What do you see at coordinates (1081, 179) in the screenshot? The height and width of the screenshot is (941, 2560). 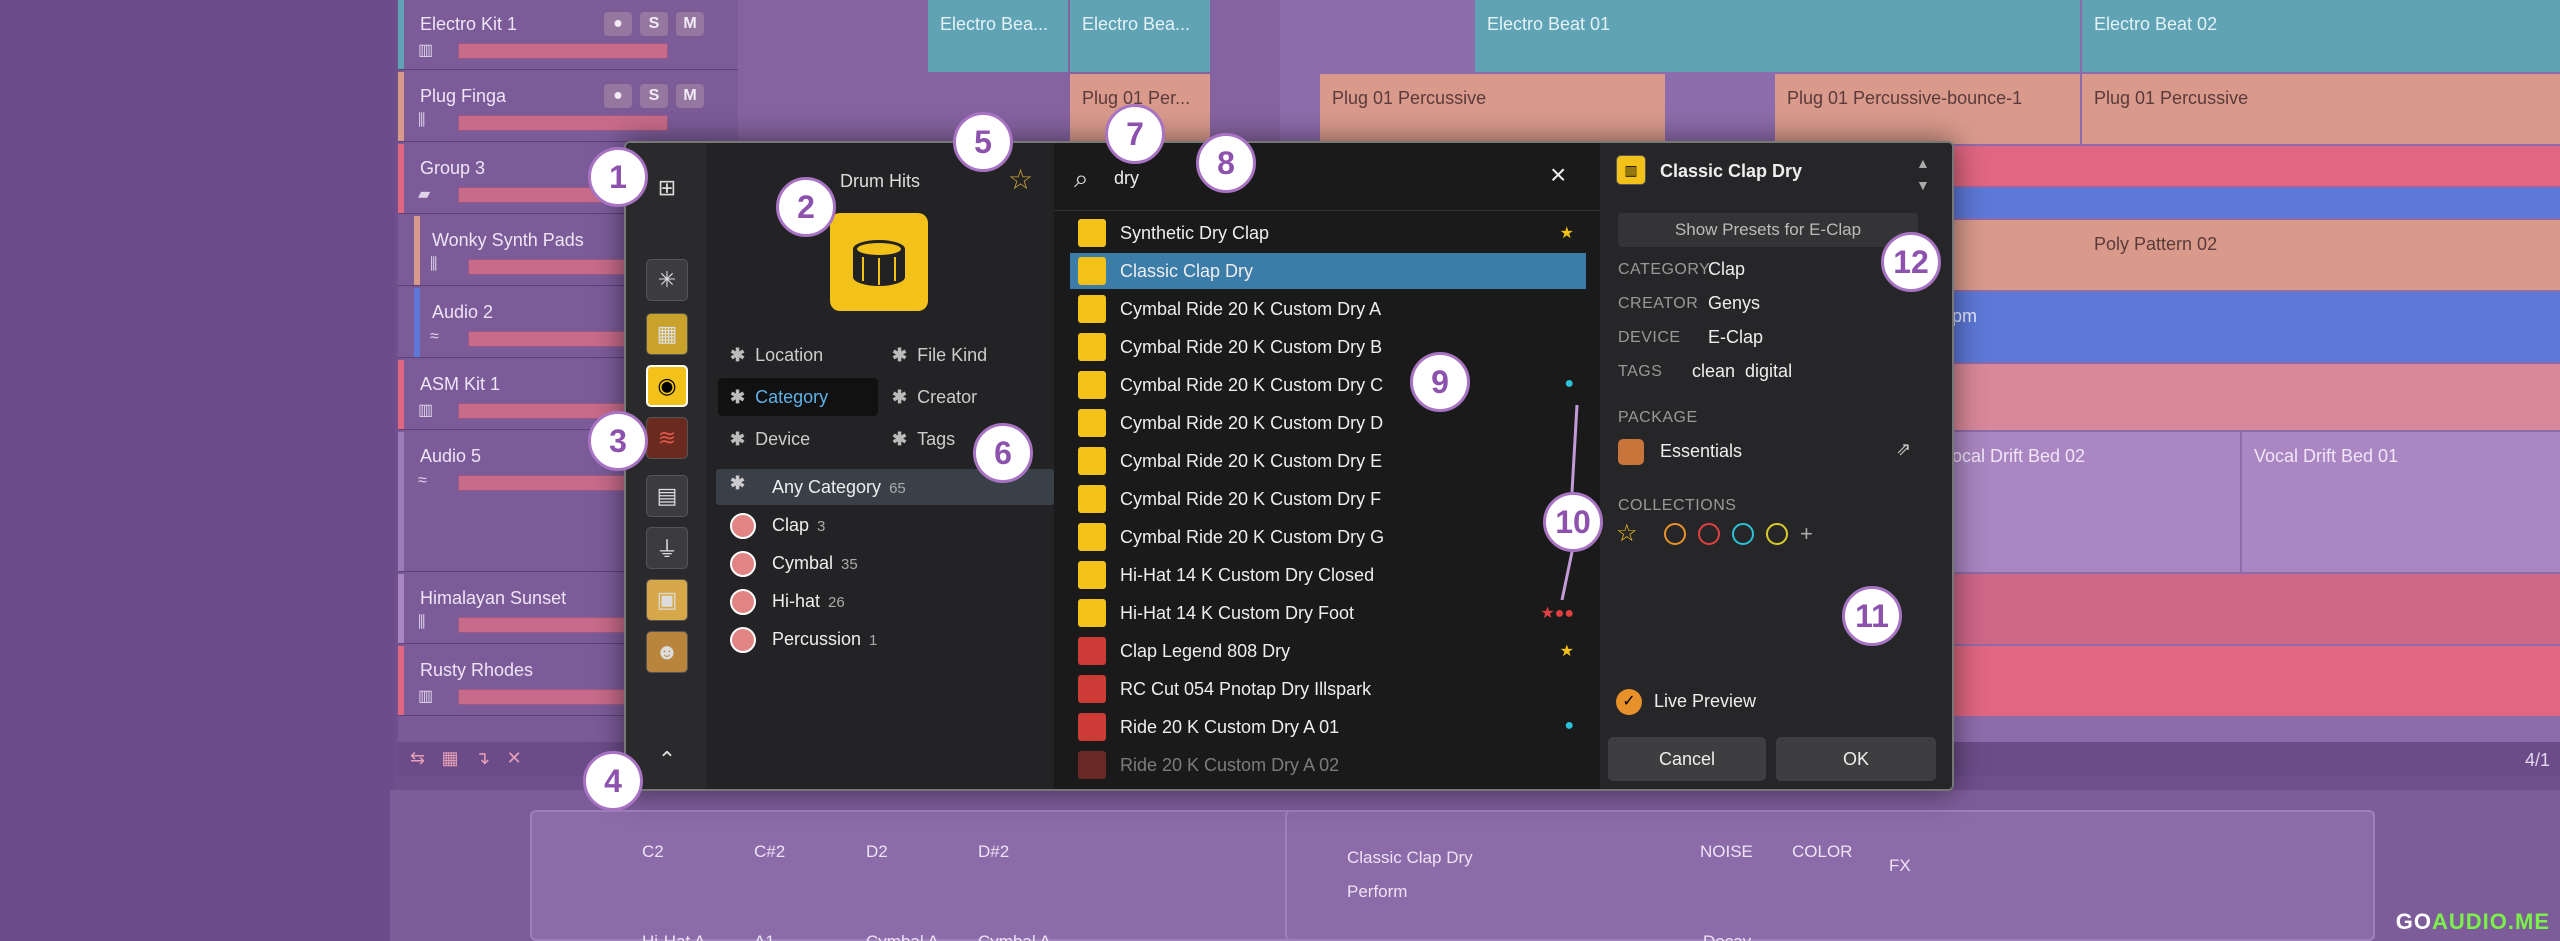 I see `search-icon: ⌕` at bounding box center [1081, 179].